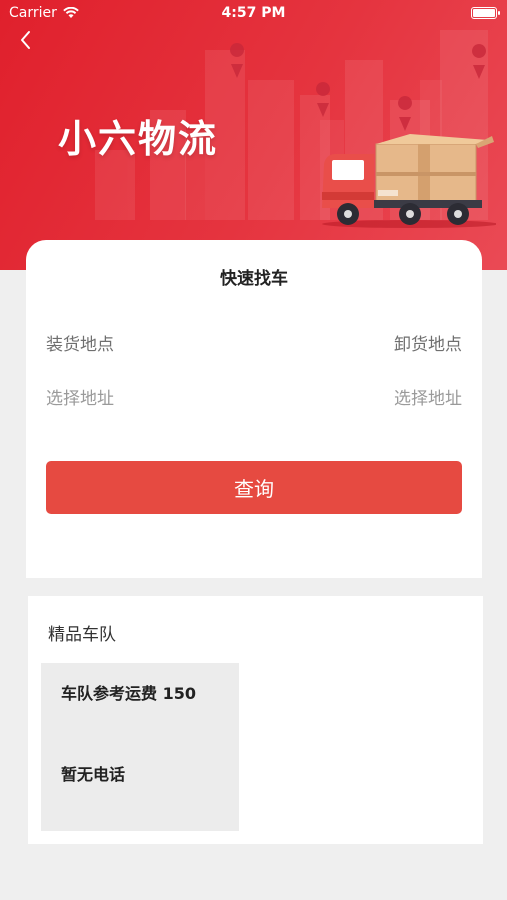  Describe the element at coordinates (428, 345) in the screenshot. I see `unload-location-label: 卸货地点` at that location.